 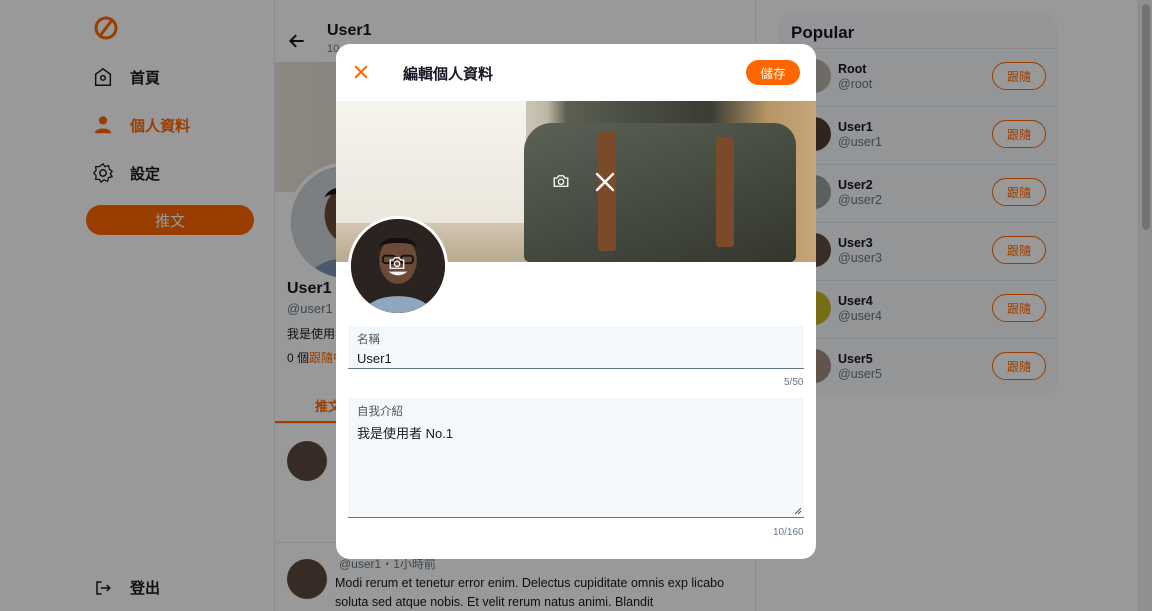 I want to click on close-icon, so click(x=361, y=72).